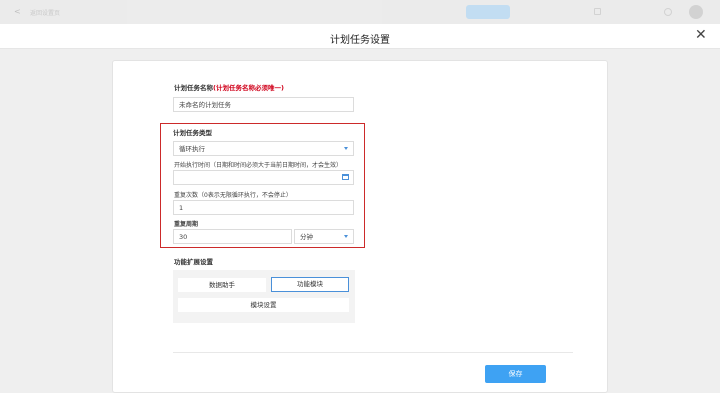 This screenshot has height=393, width=720. What do you see at coordinates (597, 11) in the screenshot?
I see `background-square-icon` at bounding box center [597, 11].